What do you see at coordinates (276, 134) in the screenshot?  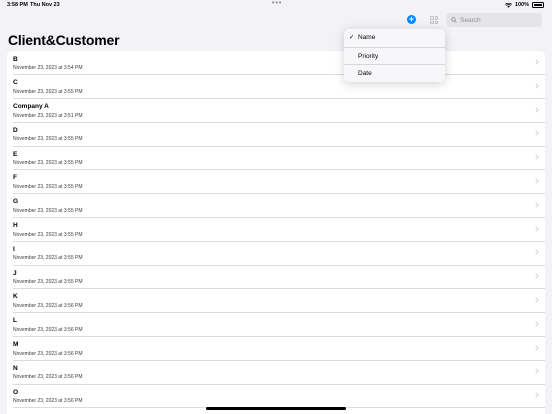 I see `list-item: D November 23, 2023 at 3:55 PM` at bounding box center [276, 134].